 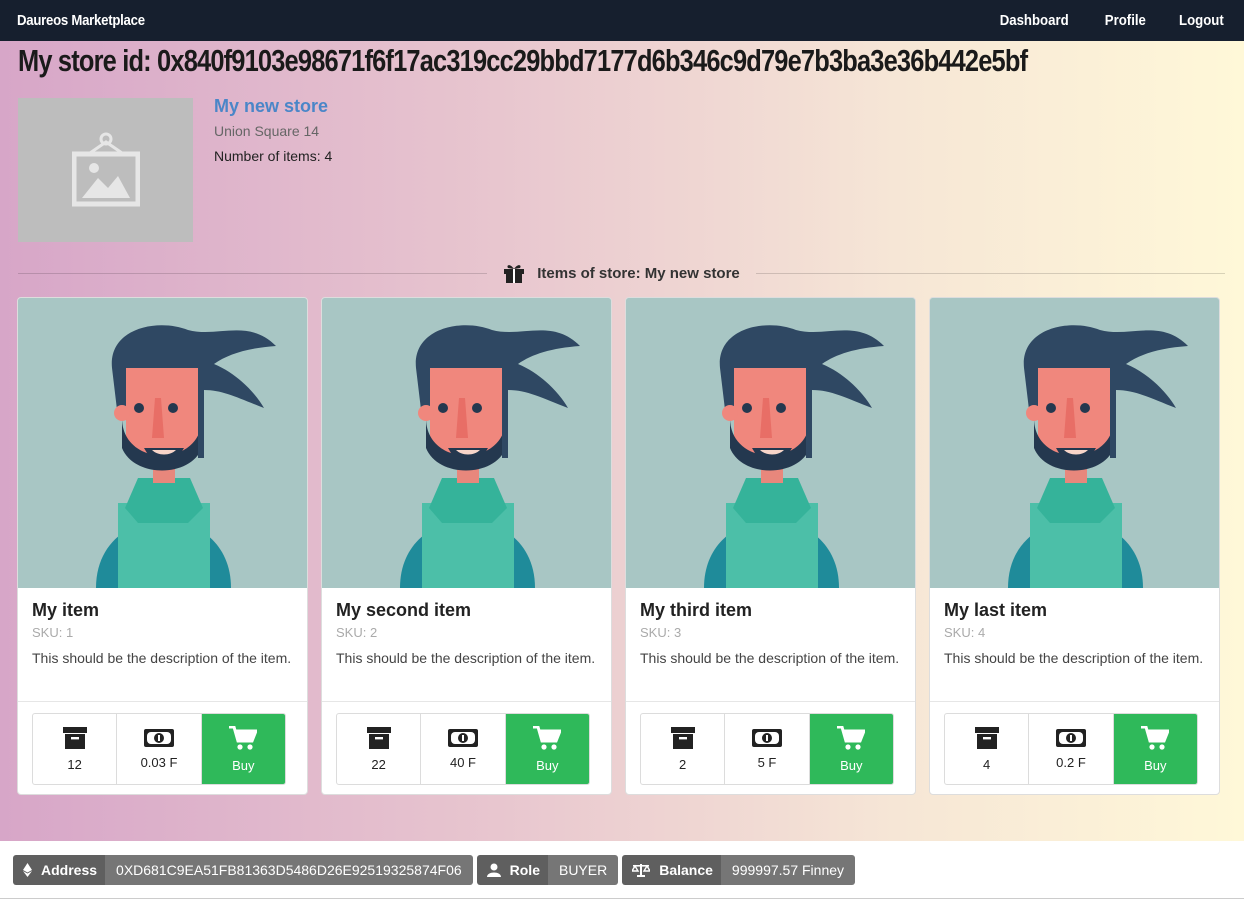 I want to click on item-actions: 2 5 F Buy, so click(x=767, y=749).